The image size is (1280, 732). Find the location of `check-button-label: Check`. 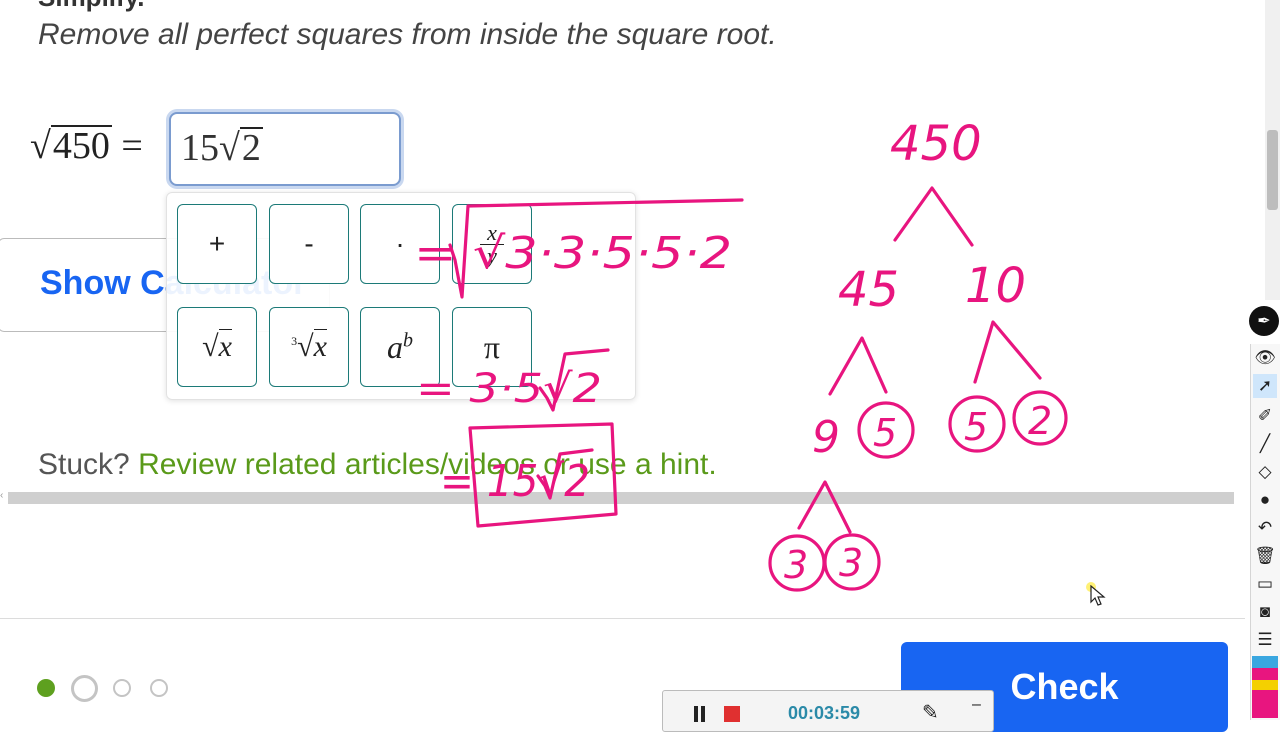

check-button-label: Check is located at coordinates (1064, 686).